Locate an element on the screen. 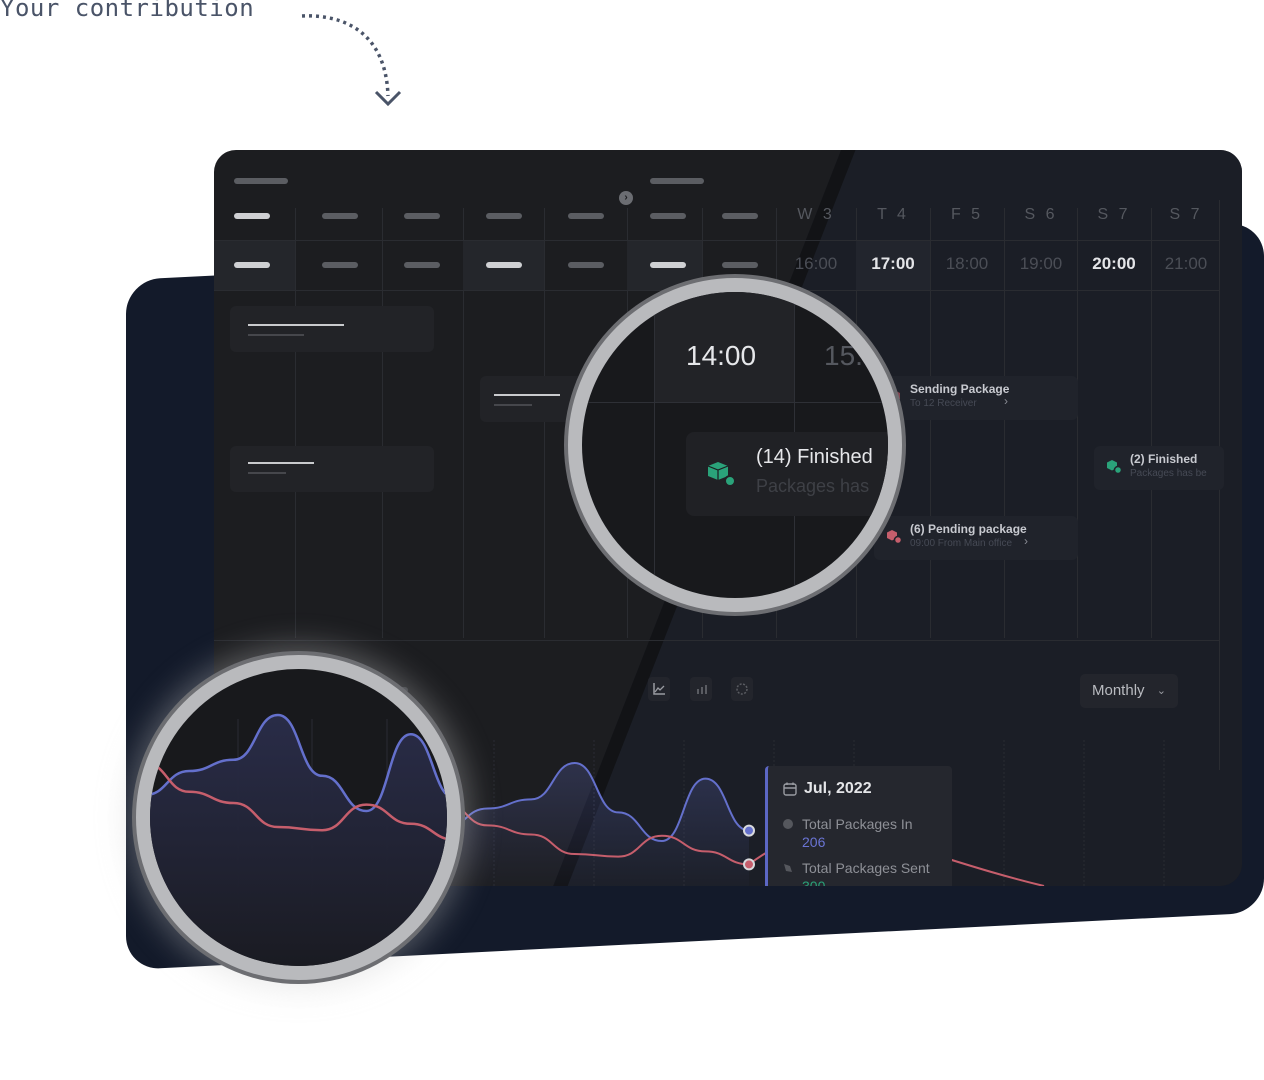 This screenshot has width=1264, height=1080. chevron-down-icon: ⌄ is located at coordinates (1161, 691).